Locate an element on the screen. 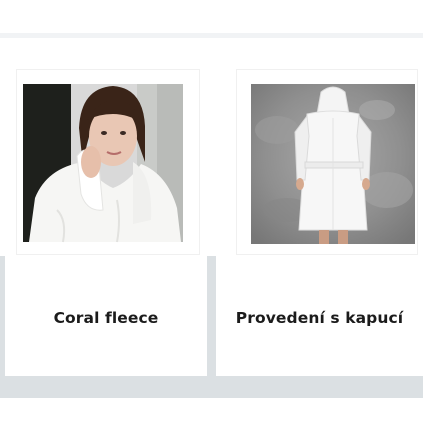 This screenshot has height=423, width=423. woman-in-bathrobe-photo is located at coordinates (103, 163).